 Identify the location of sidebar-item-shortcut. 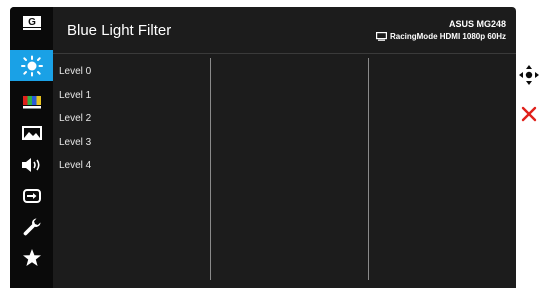
(31, 257).